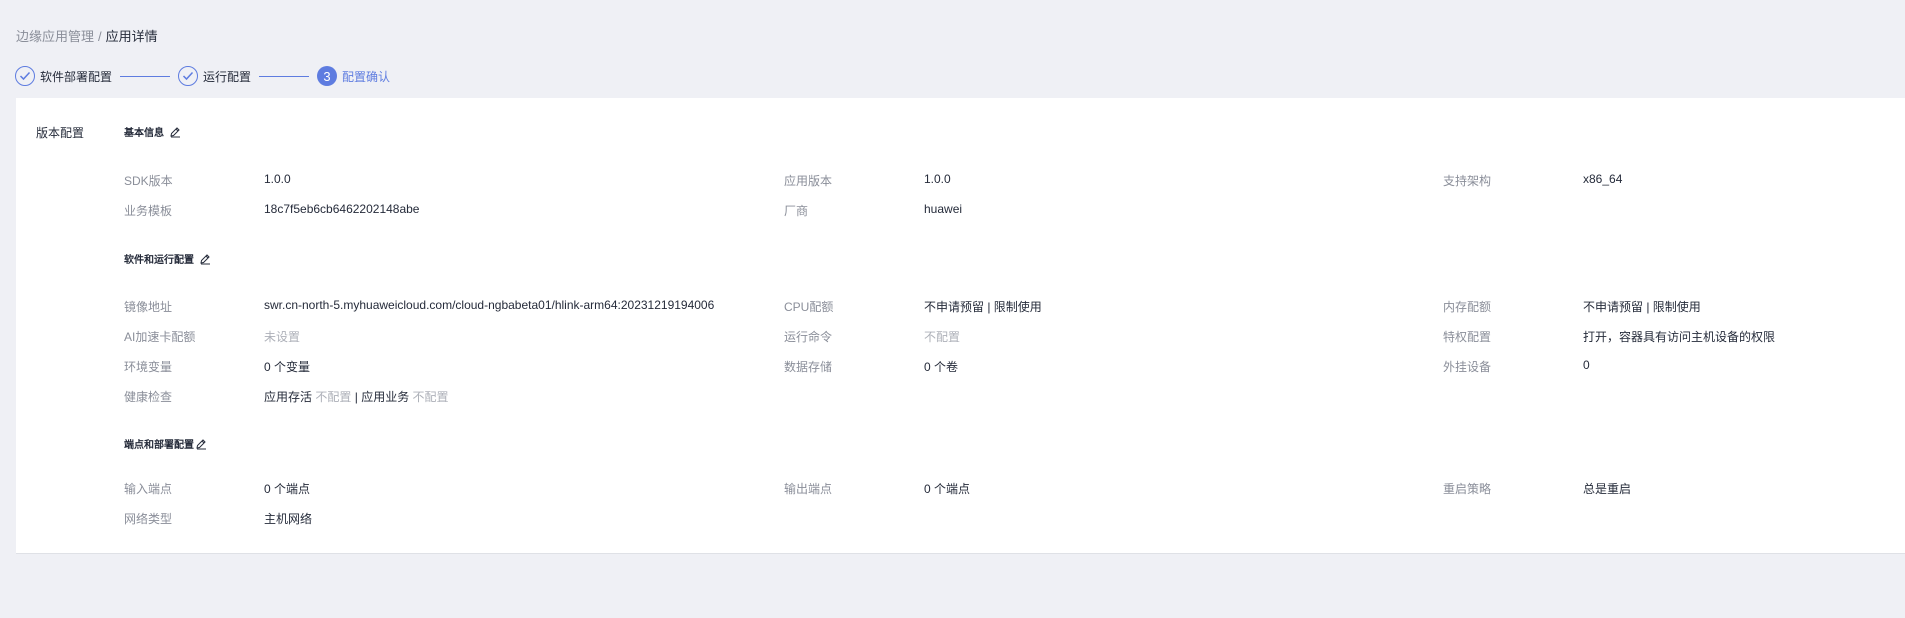  I want to click on privilege-value: 打开，容器具有访问主机设备的权限, so click(1679, 337).